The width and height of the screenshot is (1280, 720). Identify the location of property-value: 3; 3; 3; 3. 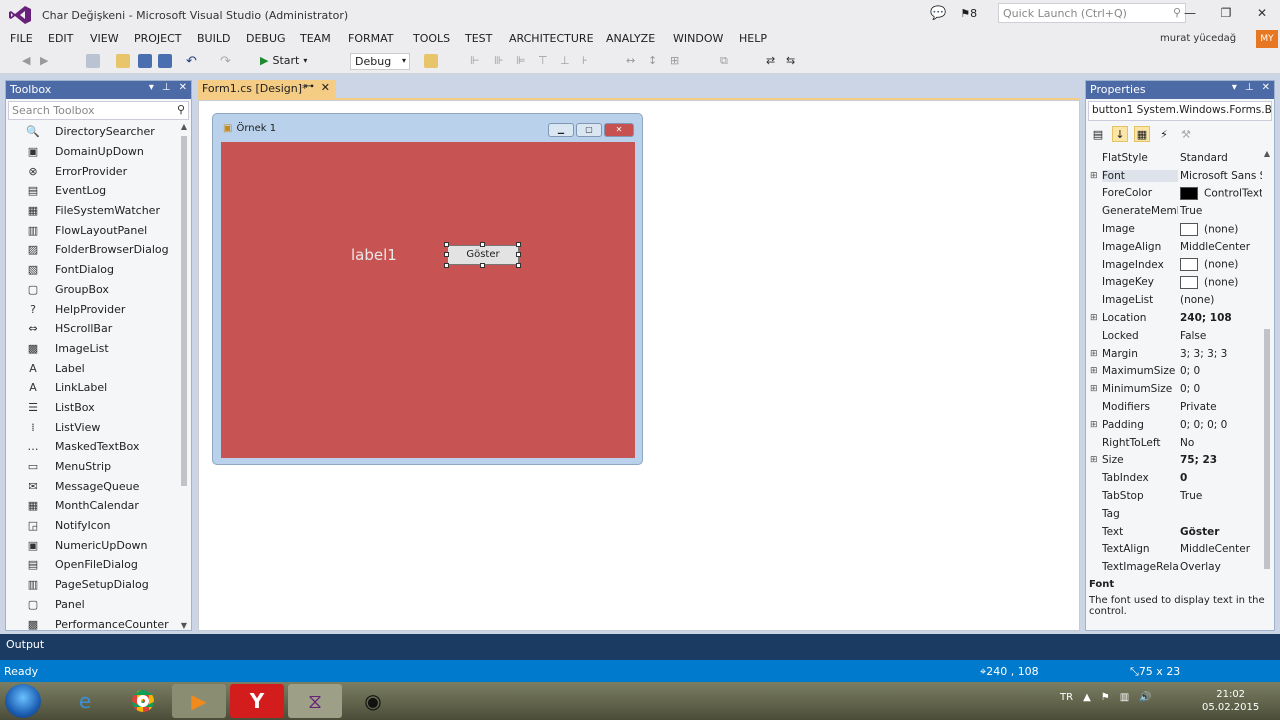
(1221, 354).